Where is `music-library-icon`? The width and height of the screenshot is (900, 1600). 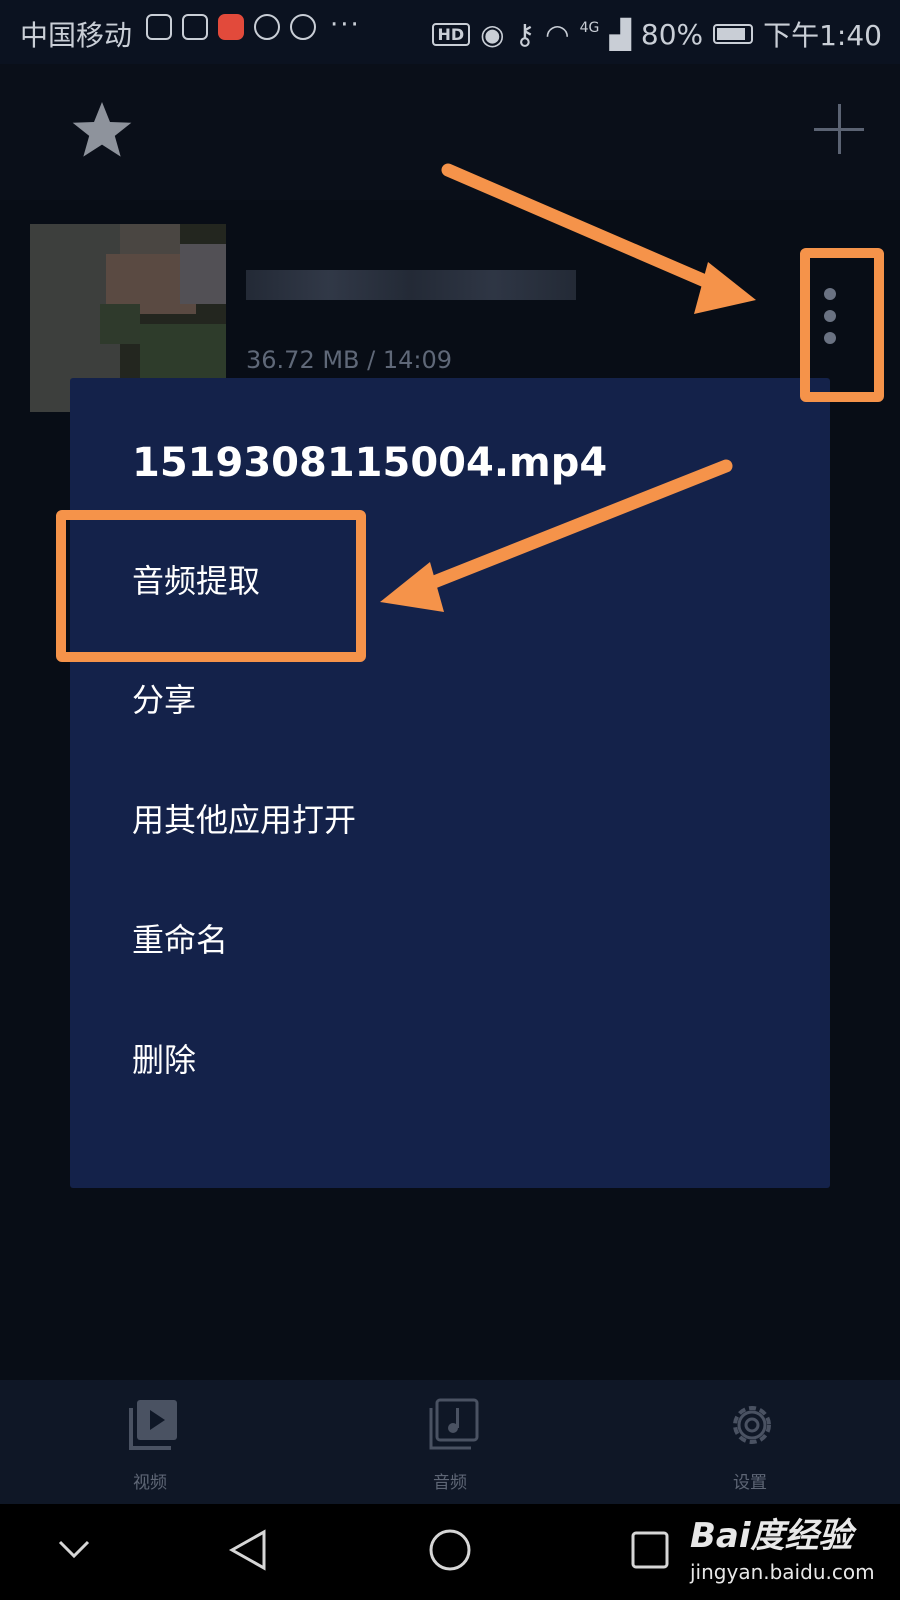 music-library-icon is located at coordinates (454, 1424).